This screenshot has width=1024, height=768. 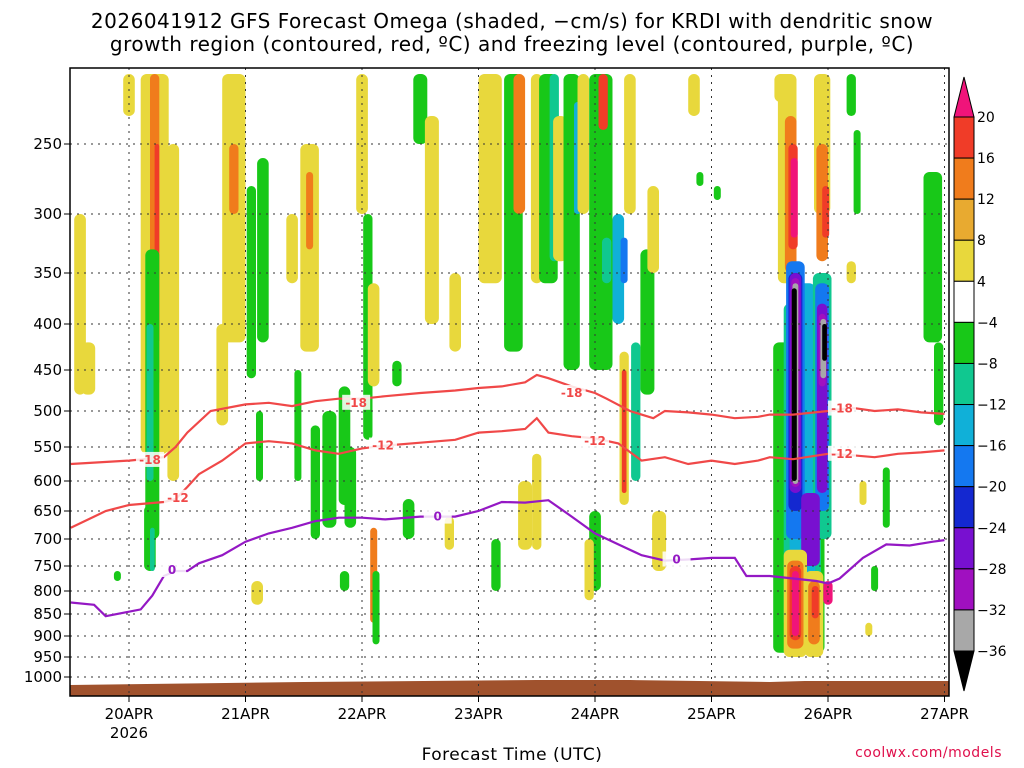 I want to click on contour-label-1-2: -12, so click(x=595, y=441).